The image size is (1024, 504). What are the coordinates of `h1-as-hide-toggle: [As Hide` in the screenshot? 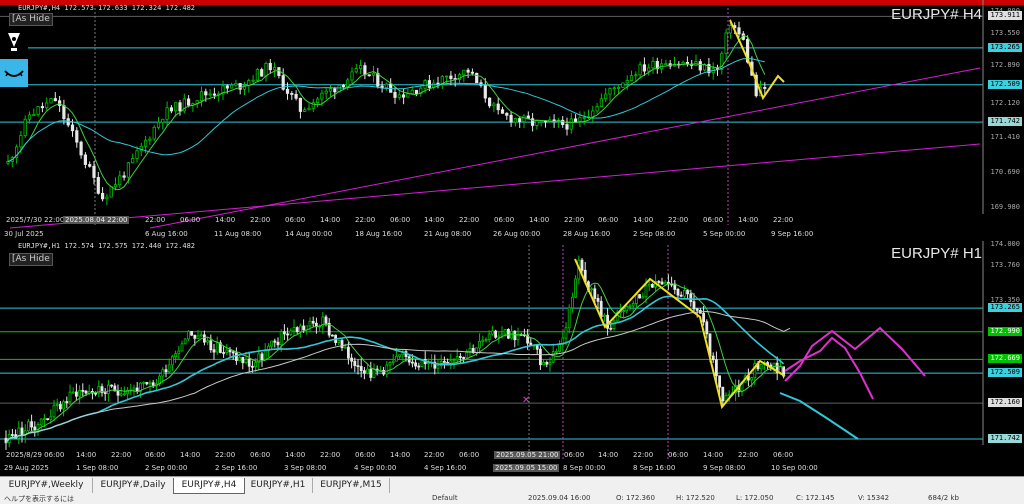 It's located at (31, 259).